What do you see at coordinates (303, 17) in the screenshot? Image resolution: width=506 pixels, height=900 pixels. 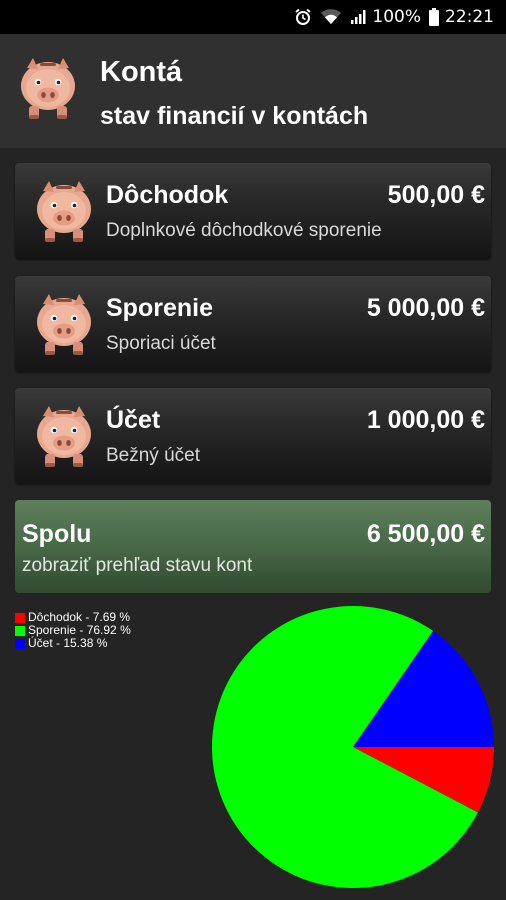 I see `alarm-icon` at bounding box center [303, 17].